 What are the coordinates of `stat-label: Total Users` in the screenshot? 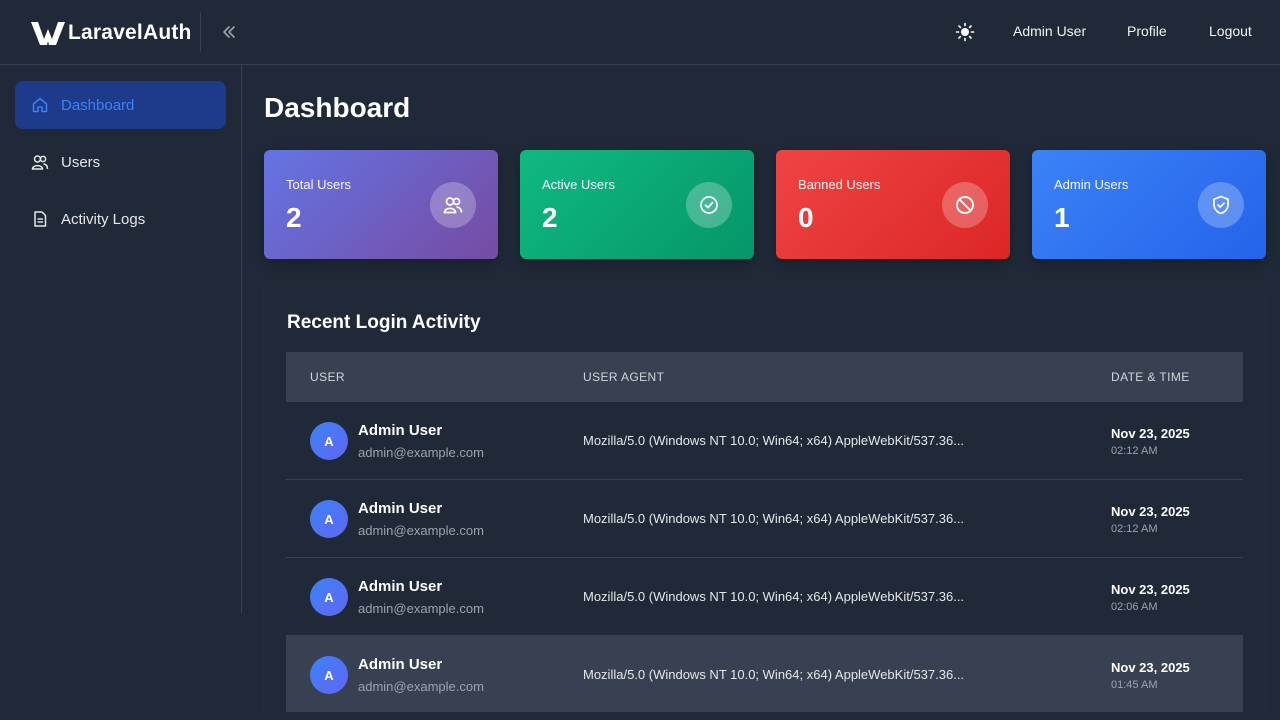 It's located at (319, 184).